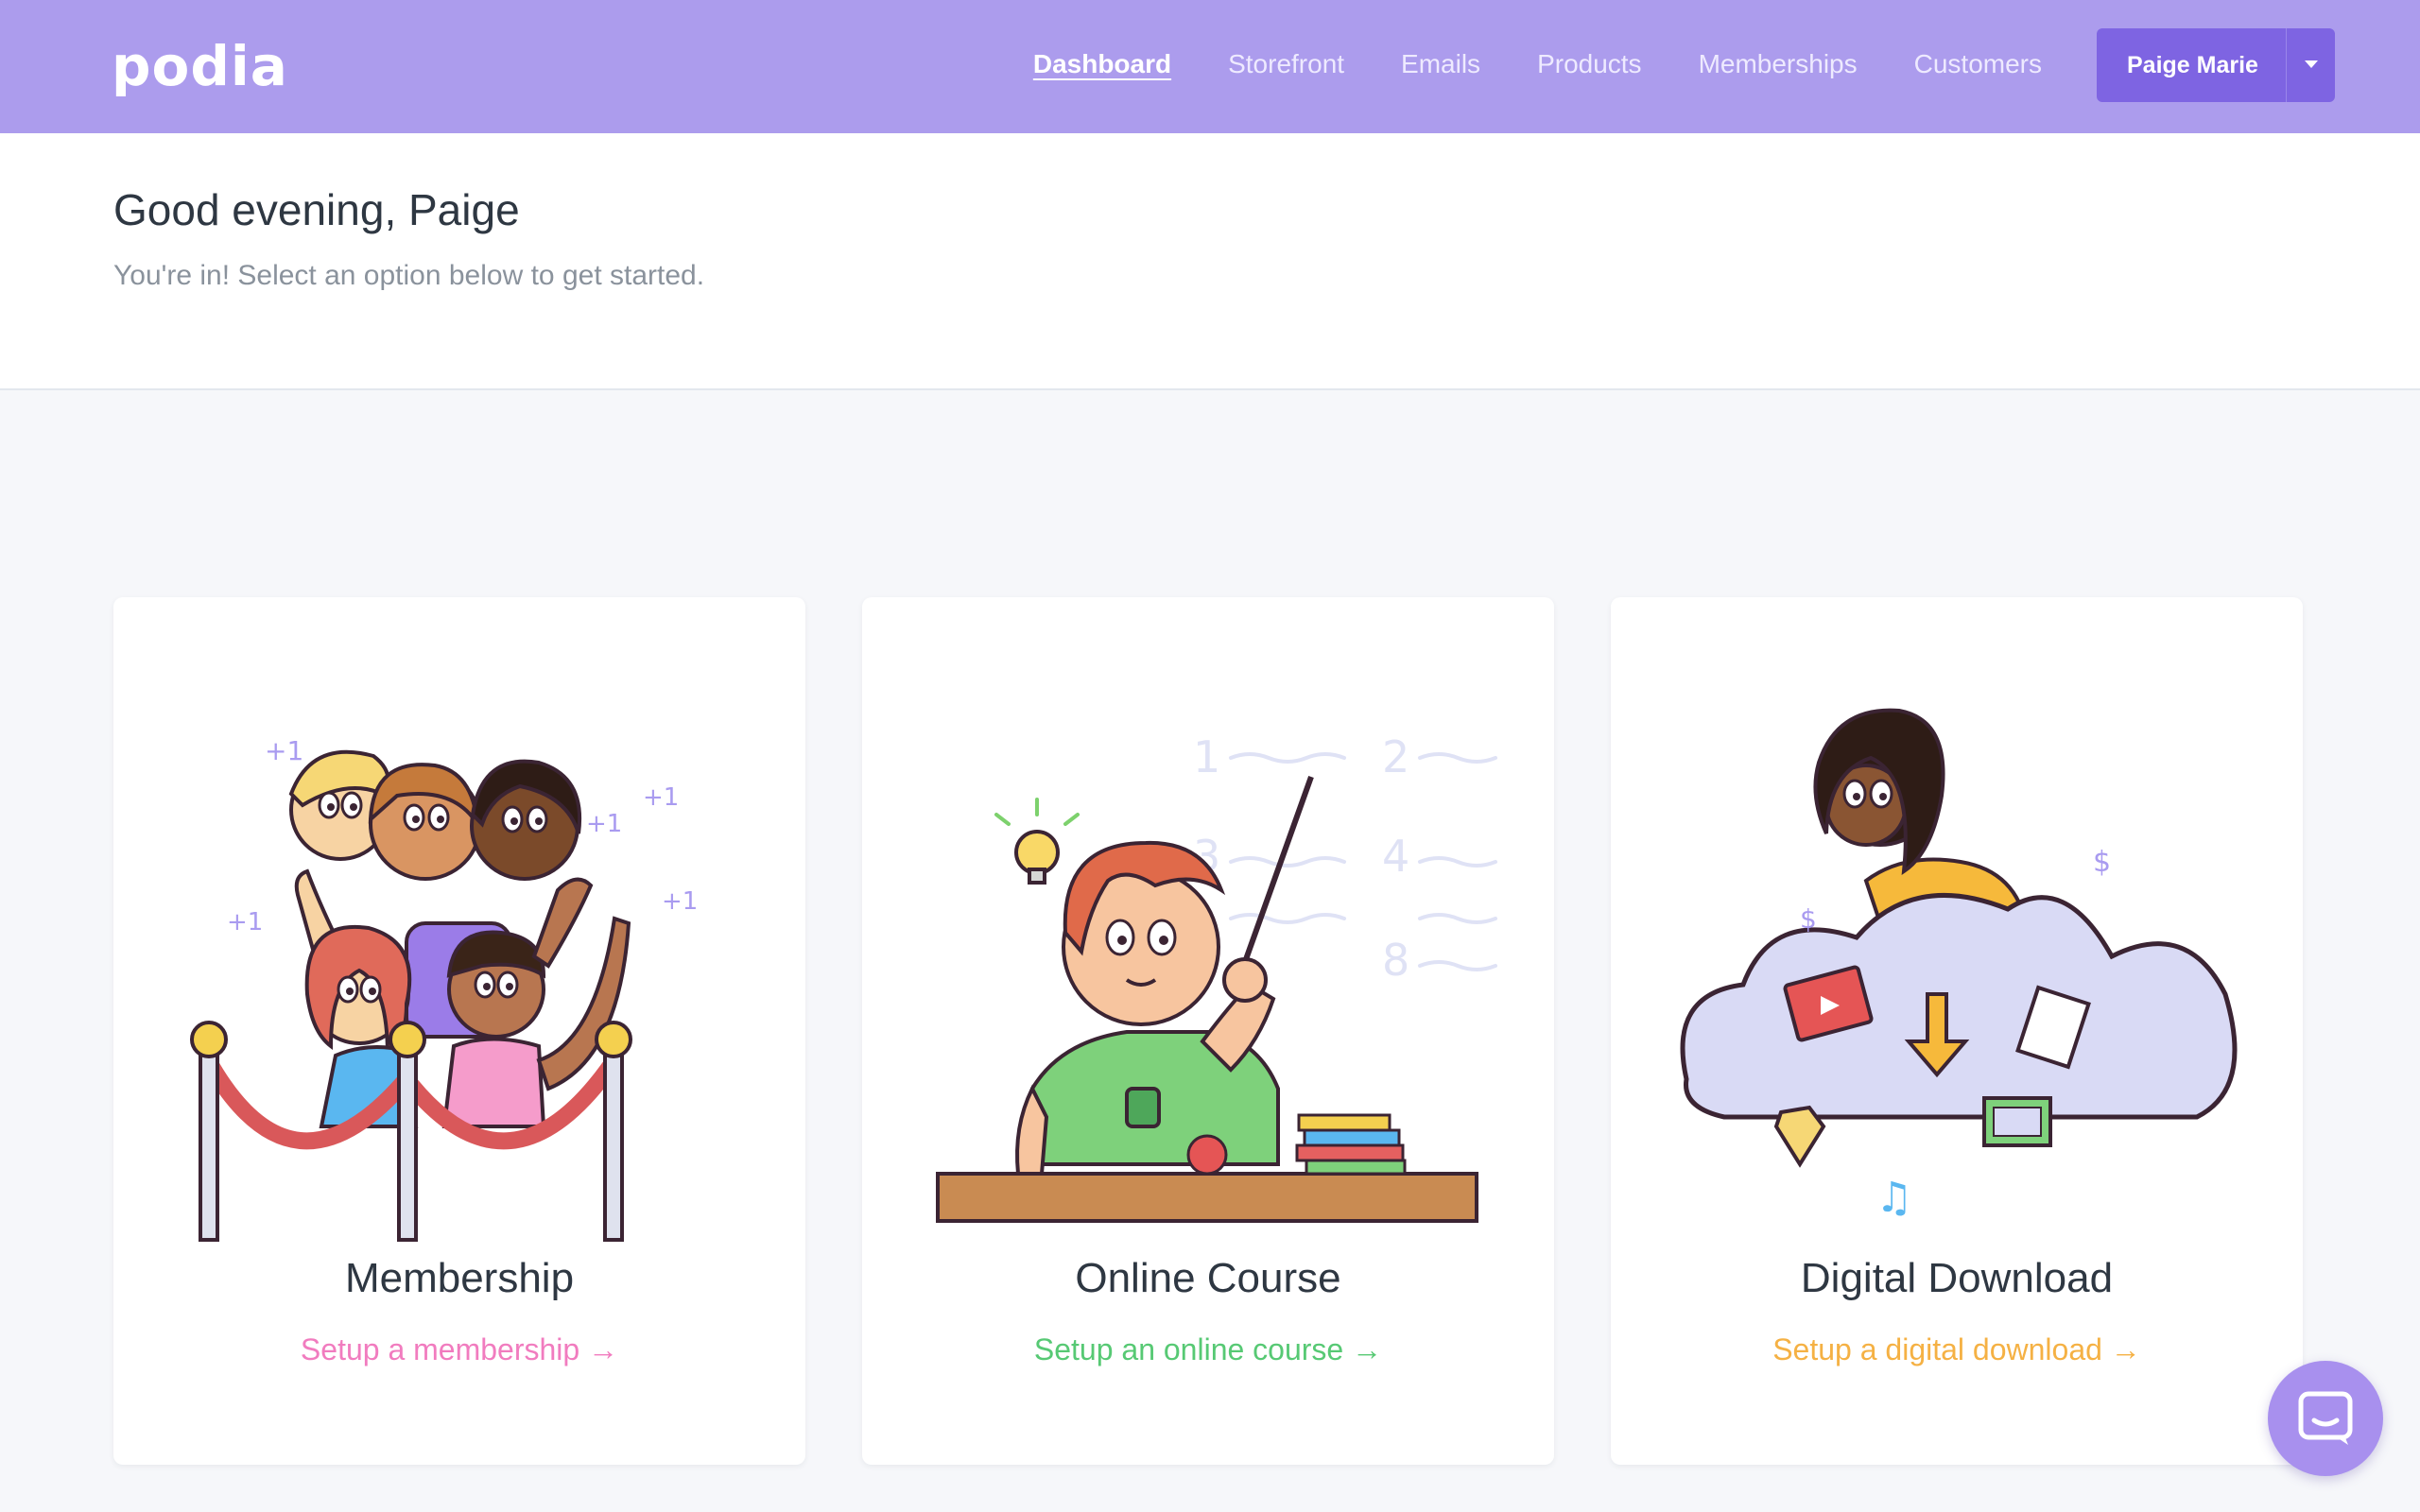 The width and height of the screenshot is (2420, 1512). What do you see at coordinates (1395, 960) in the screenshot?
I see `svg-text: 8` at bounding box center [1395, 960].